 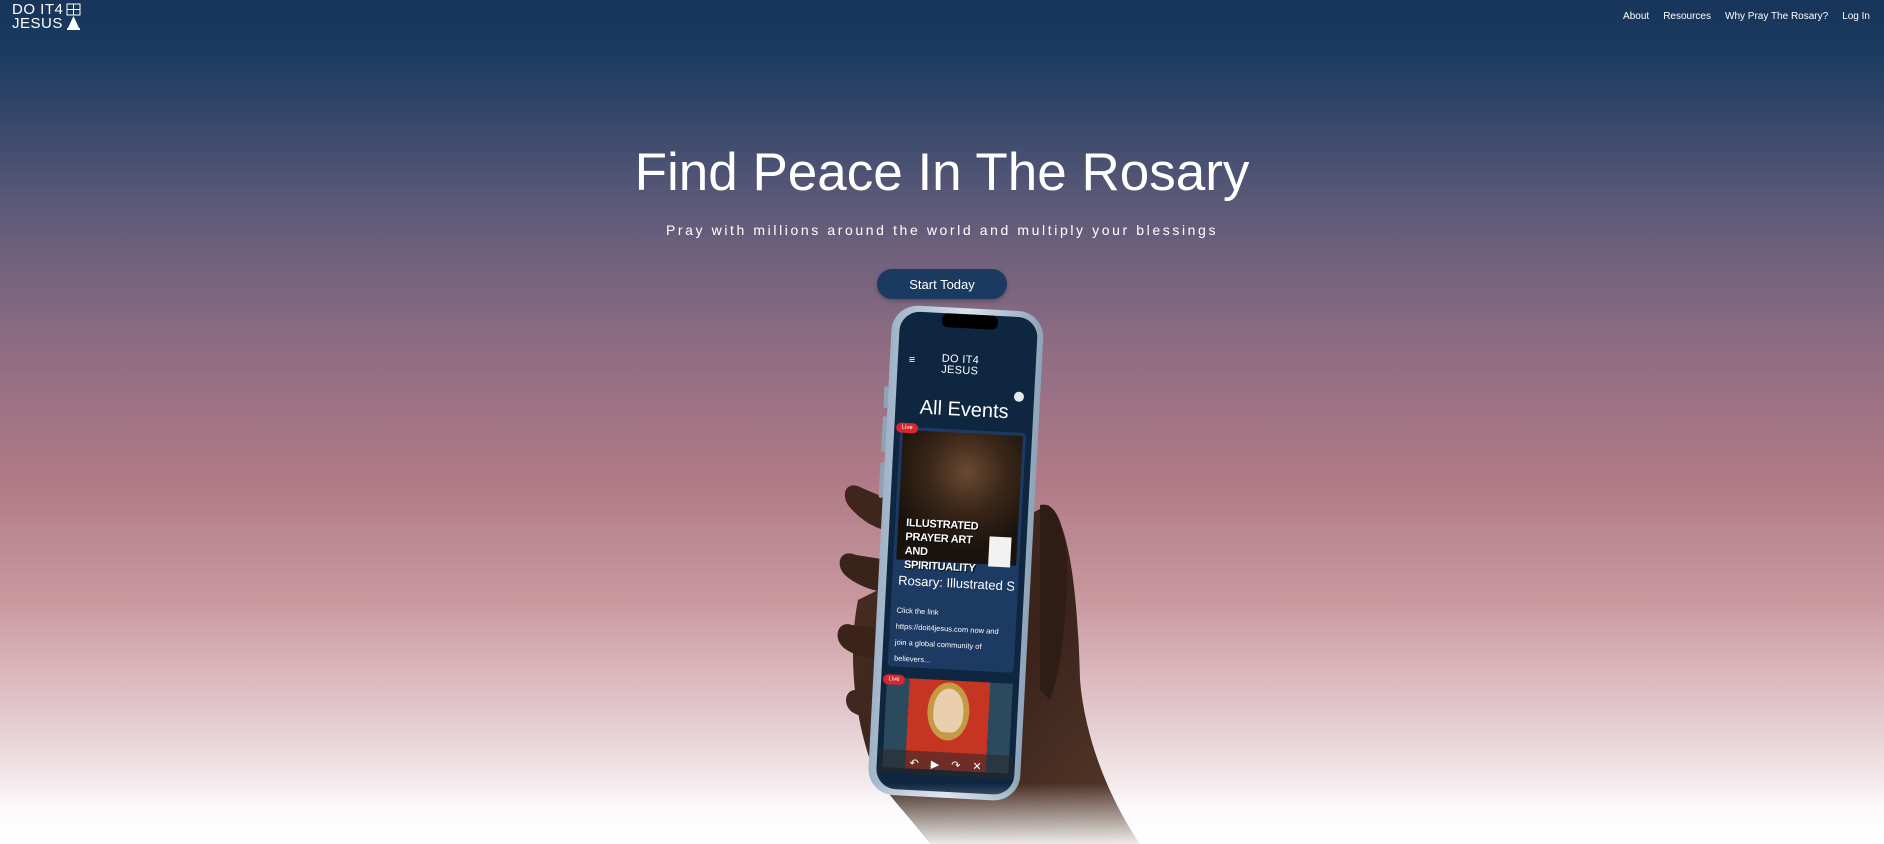 I want to click on rewind-icon: ↶, so click(x=914, y=762).